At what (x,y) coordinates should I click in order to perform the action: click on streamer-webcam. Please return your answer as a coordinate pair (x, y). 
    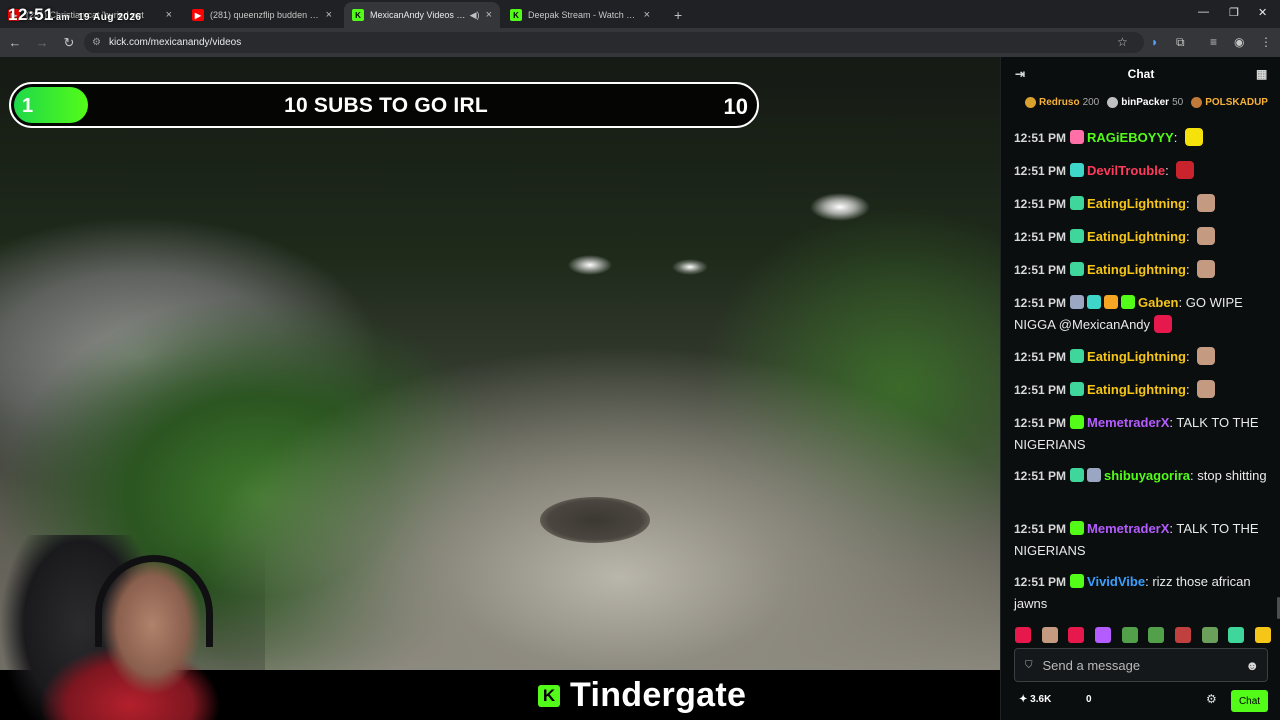
    Looking at the image, I should click on (132, 627).